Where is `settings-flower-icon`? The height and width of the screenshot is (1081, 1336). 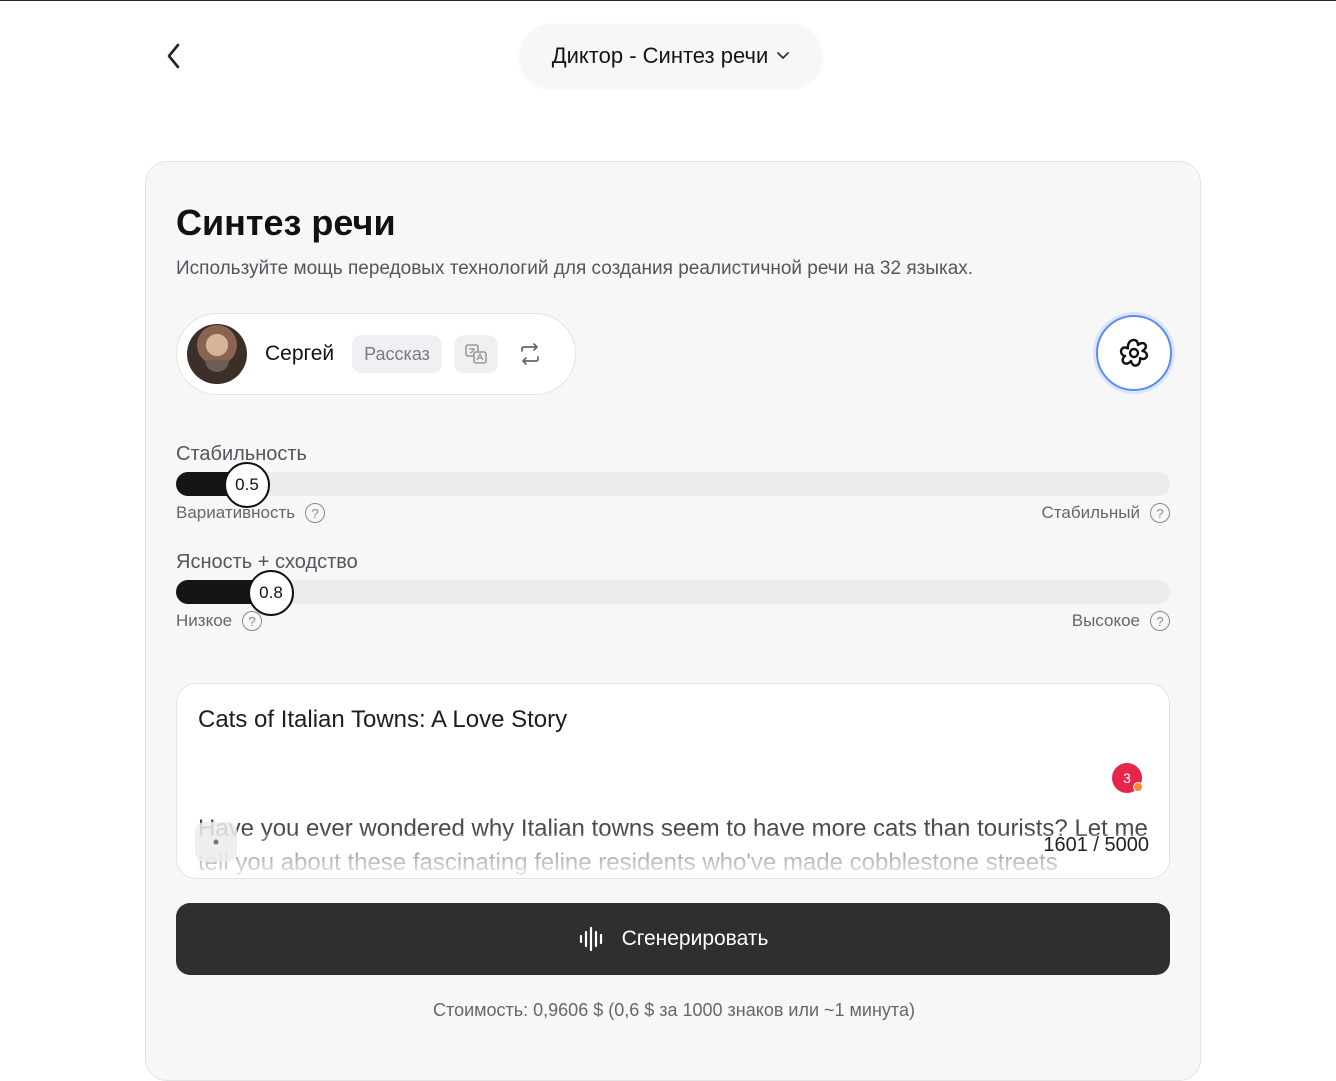 settings-flower-icon is located at coordinates (1134, 352).